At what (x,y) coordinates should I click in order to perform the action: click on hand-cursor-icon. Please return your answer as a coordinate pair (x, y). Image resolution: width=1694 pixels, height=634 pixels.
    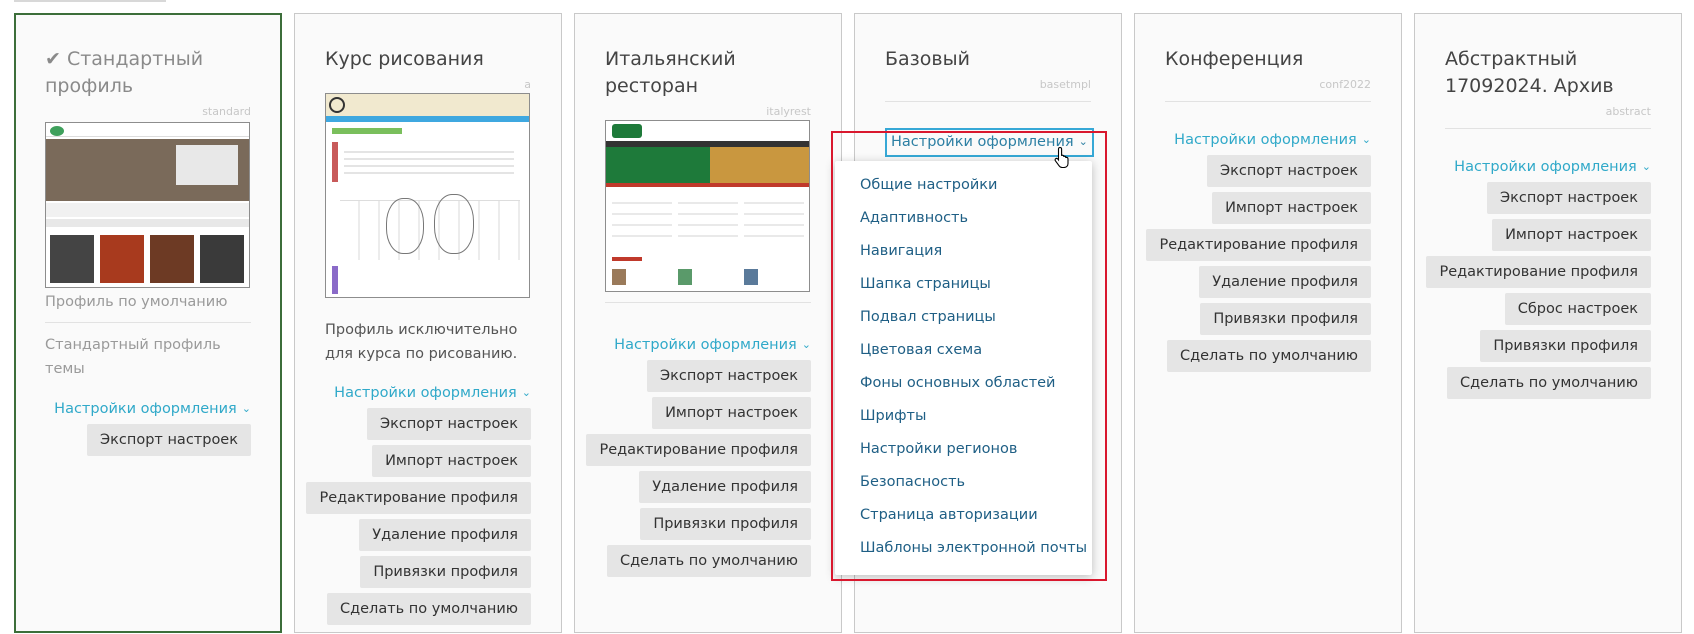
    Looking at the image, I should click on (1061, 157).